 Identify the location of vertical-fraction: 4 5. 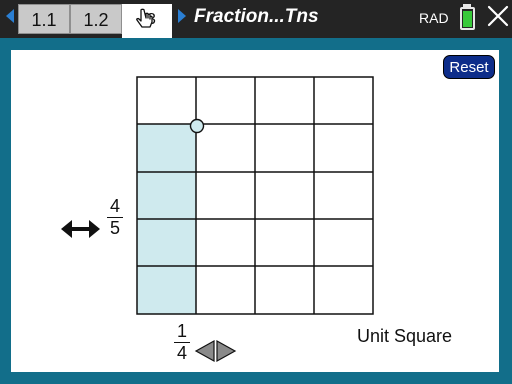
(115, 217).